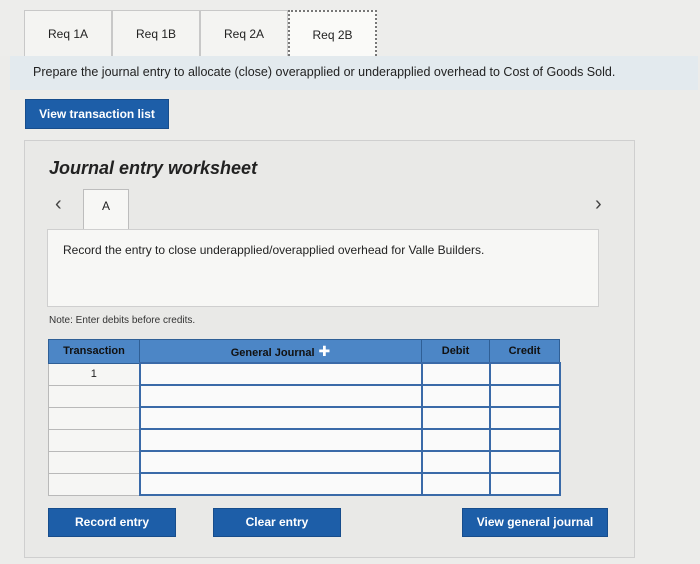  Describe the element at coordinates (68, 33) in the screenshot. I see `tab-req-1a: Req 1A` at that location.